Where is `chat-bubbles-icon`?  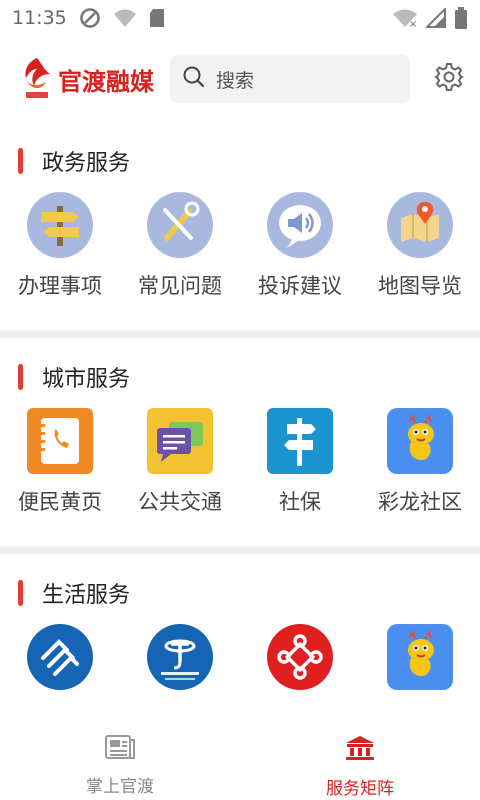
chat-bubbles-icon is located at coordinates (180, 441).